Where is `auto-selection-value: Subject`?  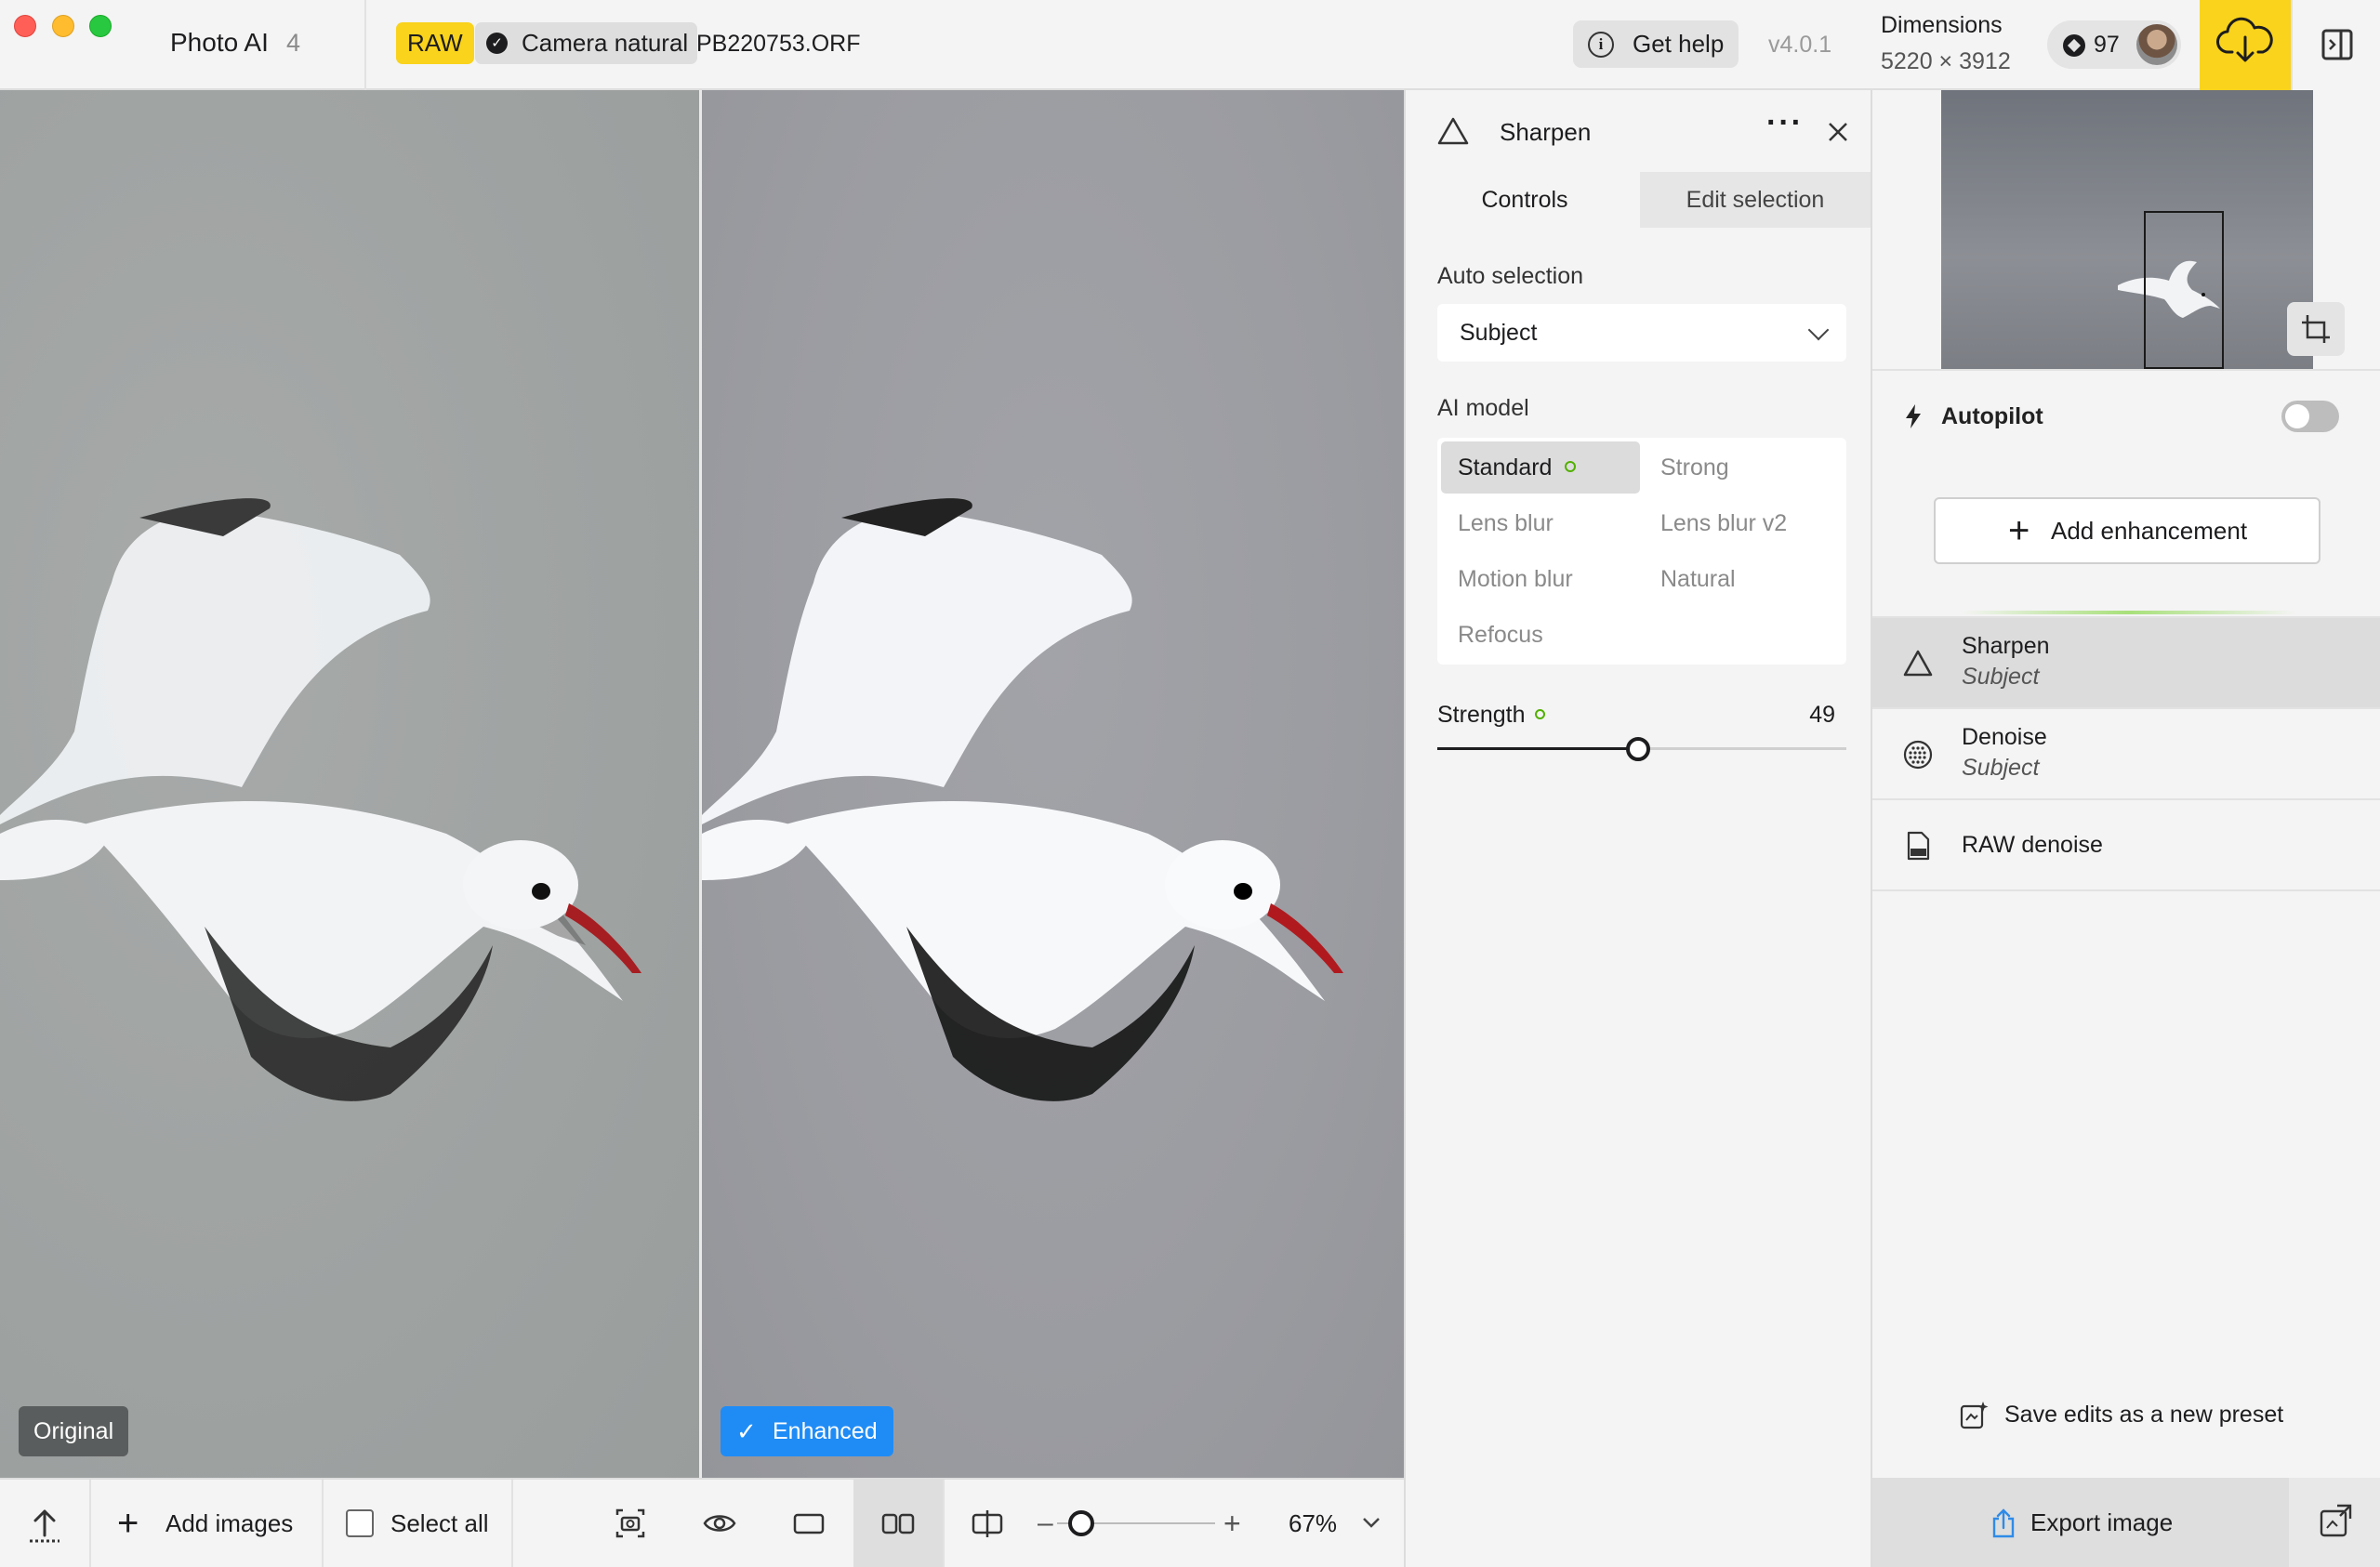
auto-selection-value: Subject is located at coordinates (1499, 333).